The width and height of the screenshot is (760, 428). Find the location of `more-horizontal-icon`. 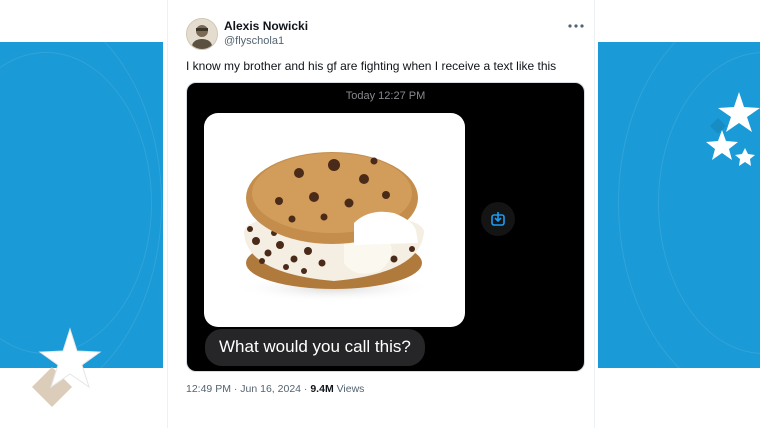

more-horizontal-icon is located at coordinates (576, 26).